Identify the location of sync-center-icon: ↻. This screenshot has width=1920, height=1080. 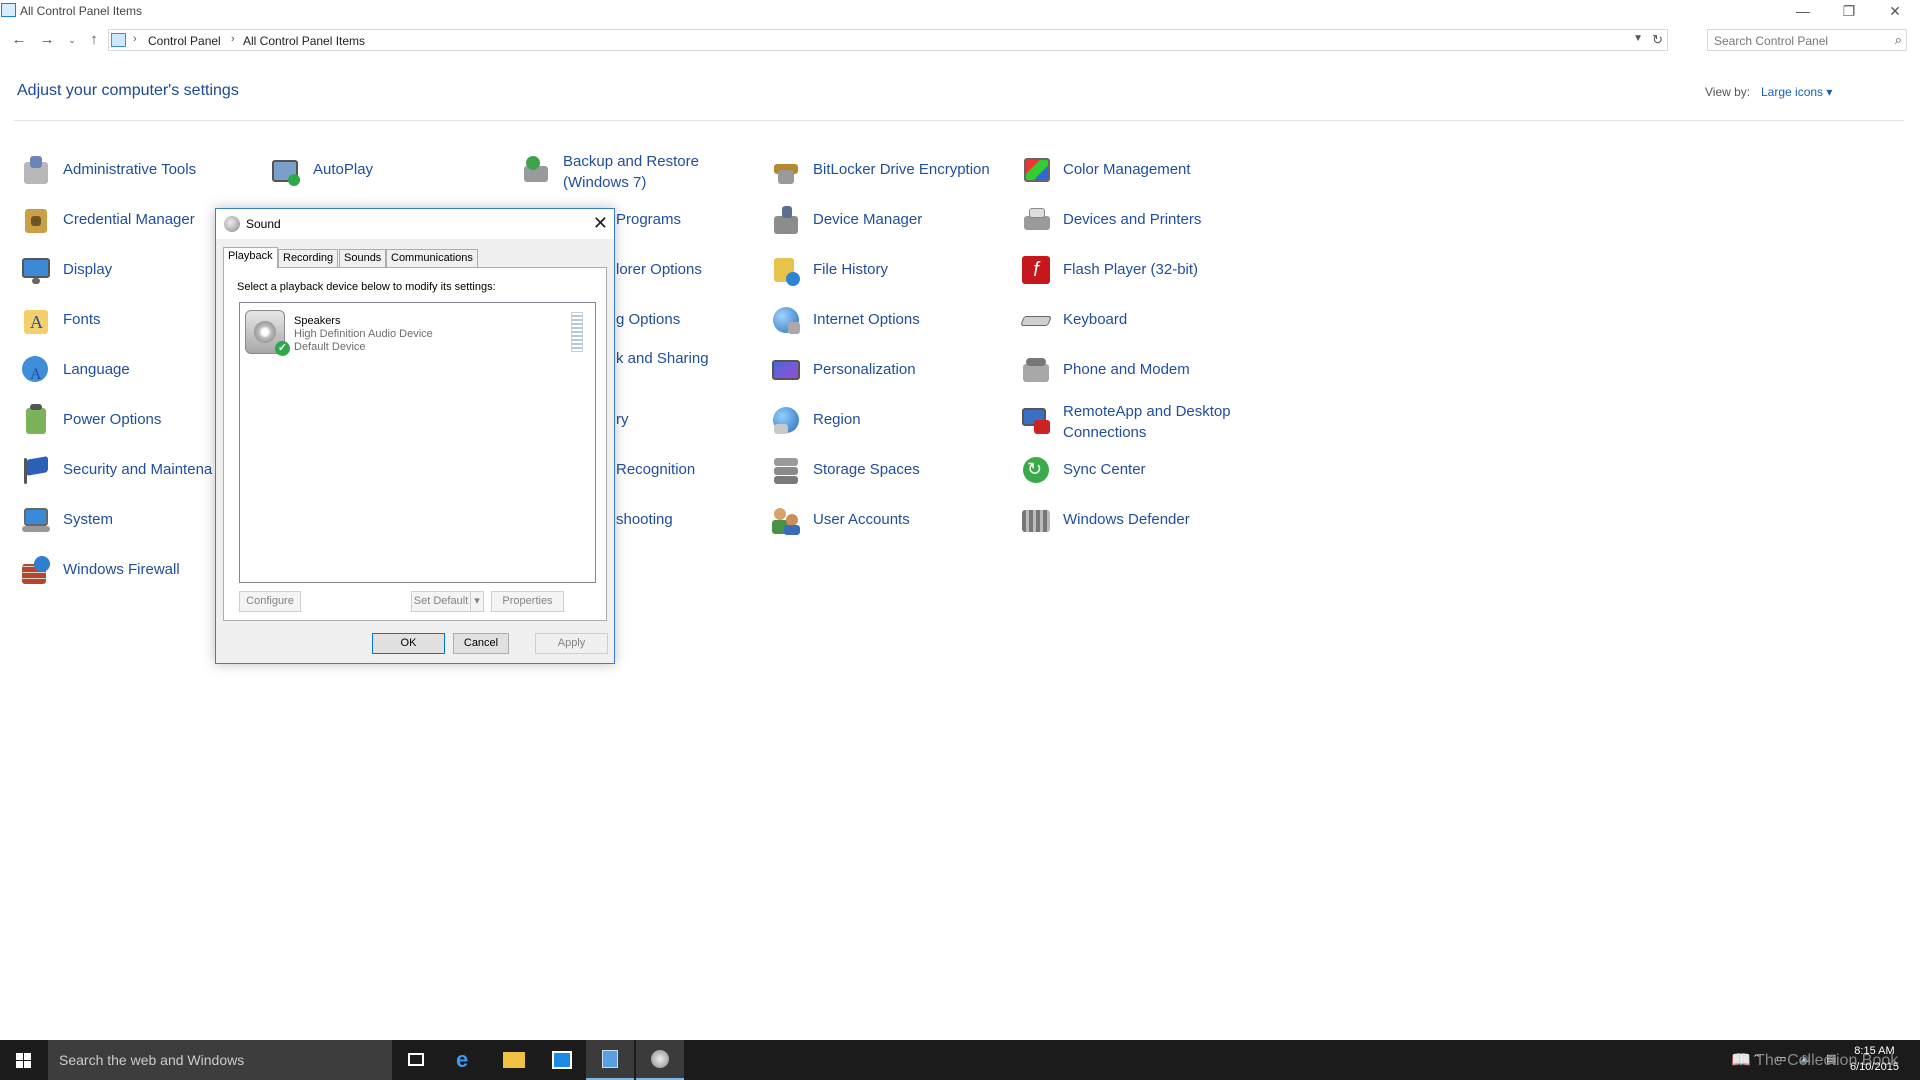
(1036, 470).